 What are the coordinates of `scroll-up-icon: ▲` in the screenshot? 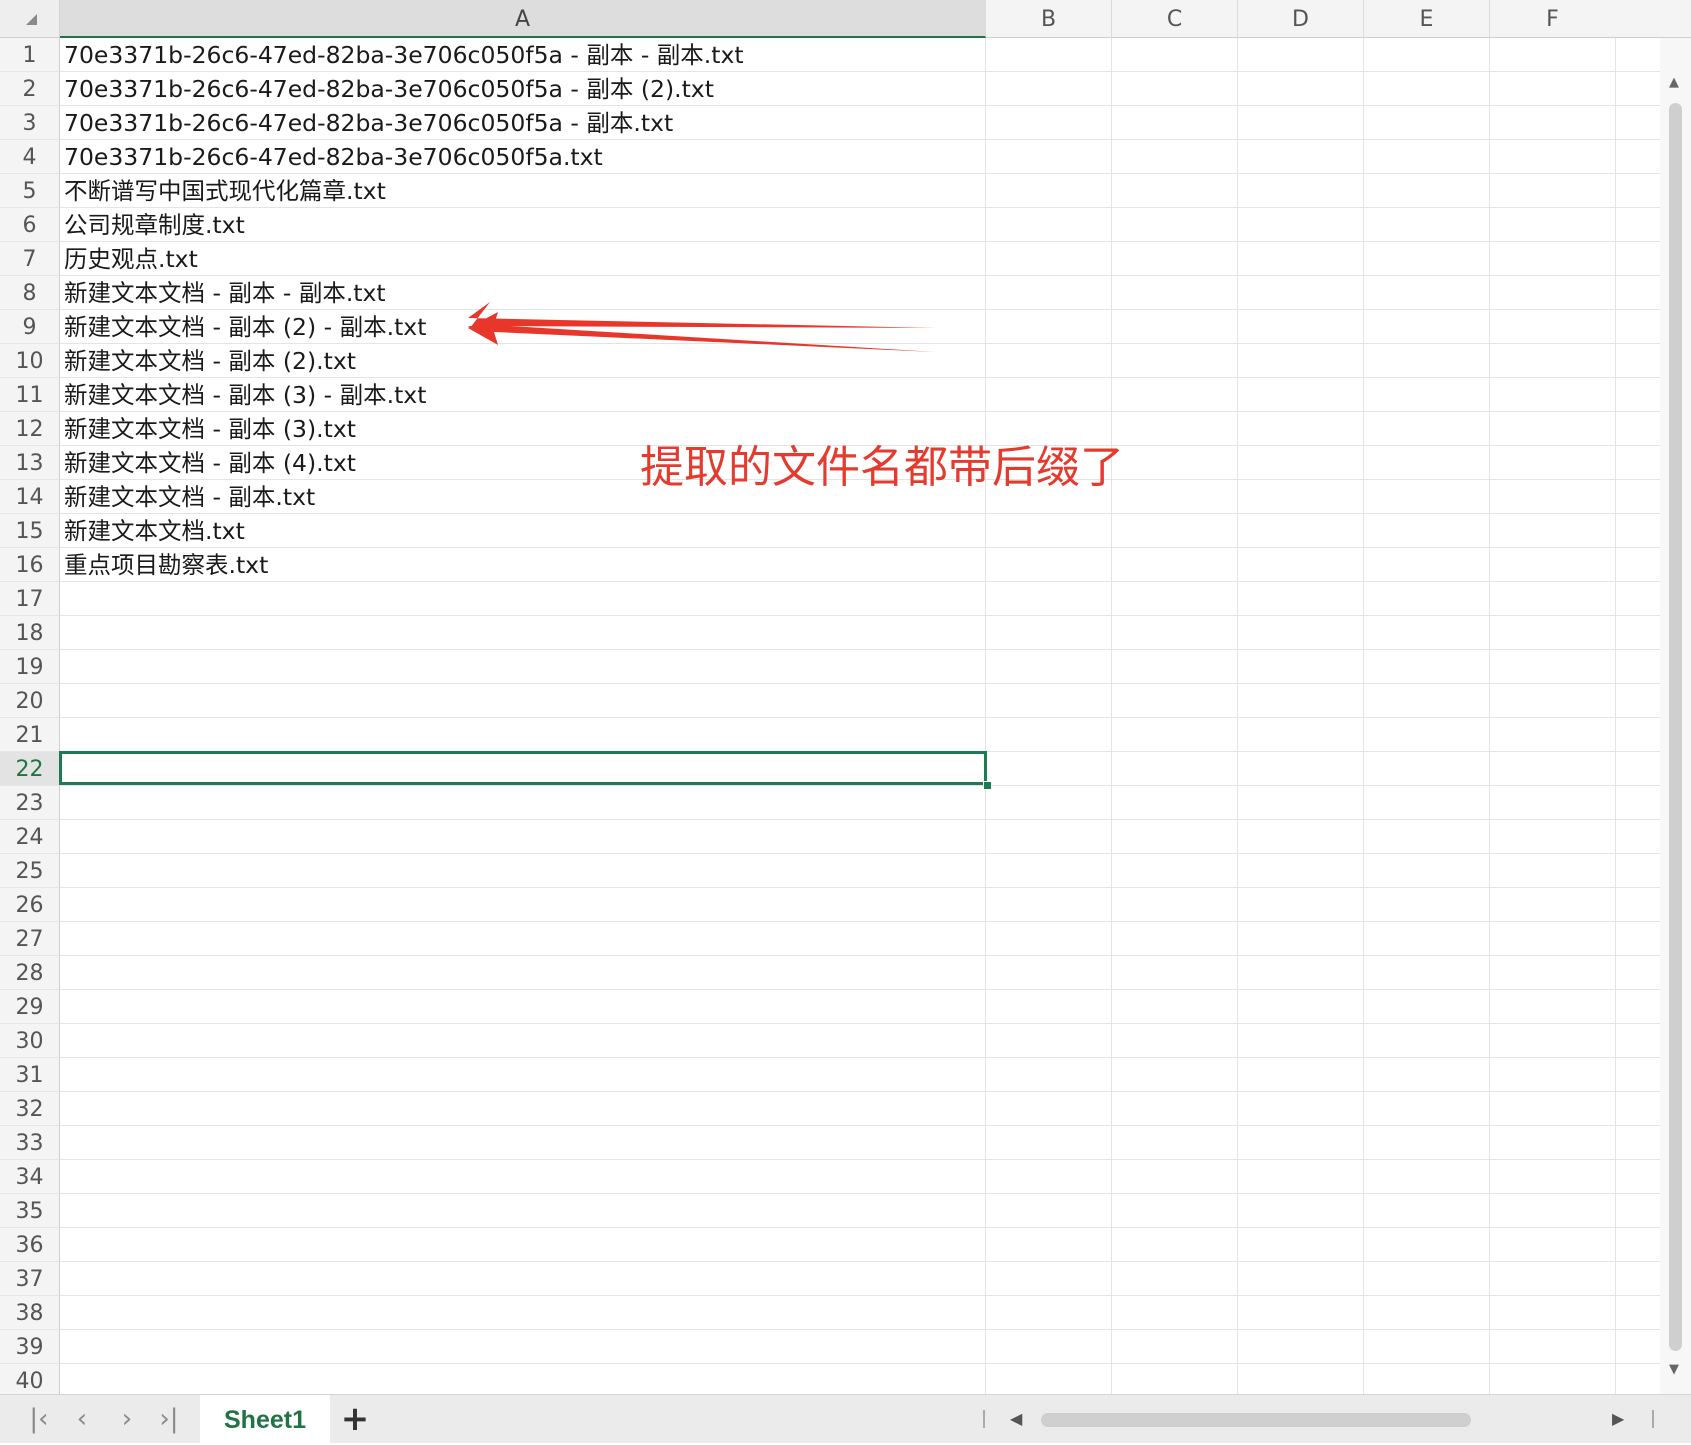 It's located at (1674, 83).